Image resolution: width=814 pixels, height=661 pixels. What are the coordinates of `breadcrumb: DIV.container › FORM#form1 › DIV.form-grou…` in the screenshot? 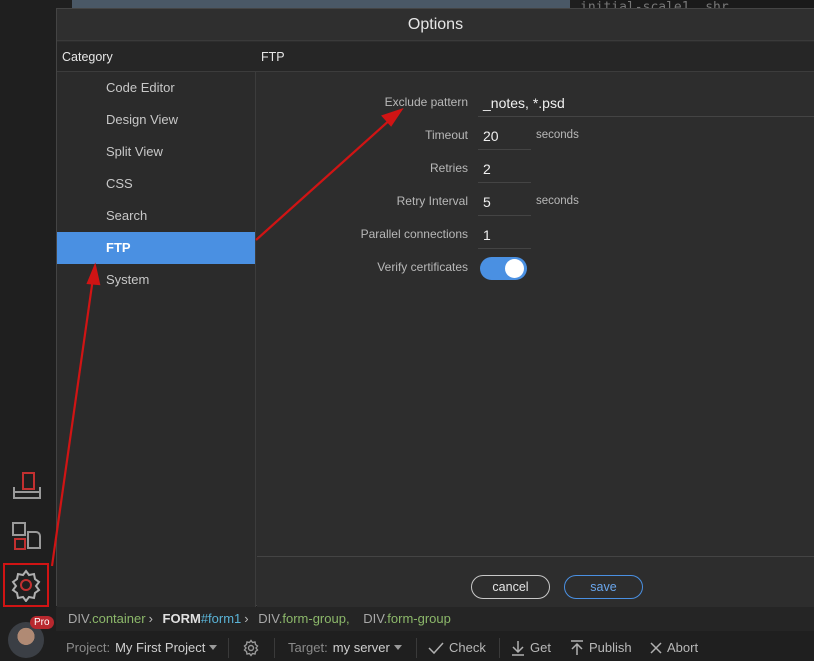 It's located at (435, 619).